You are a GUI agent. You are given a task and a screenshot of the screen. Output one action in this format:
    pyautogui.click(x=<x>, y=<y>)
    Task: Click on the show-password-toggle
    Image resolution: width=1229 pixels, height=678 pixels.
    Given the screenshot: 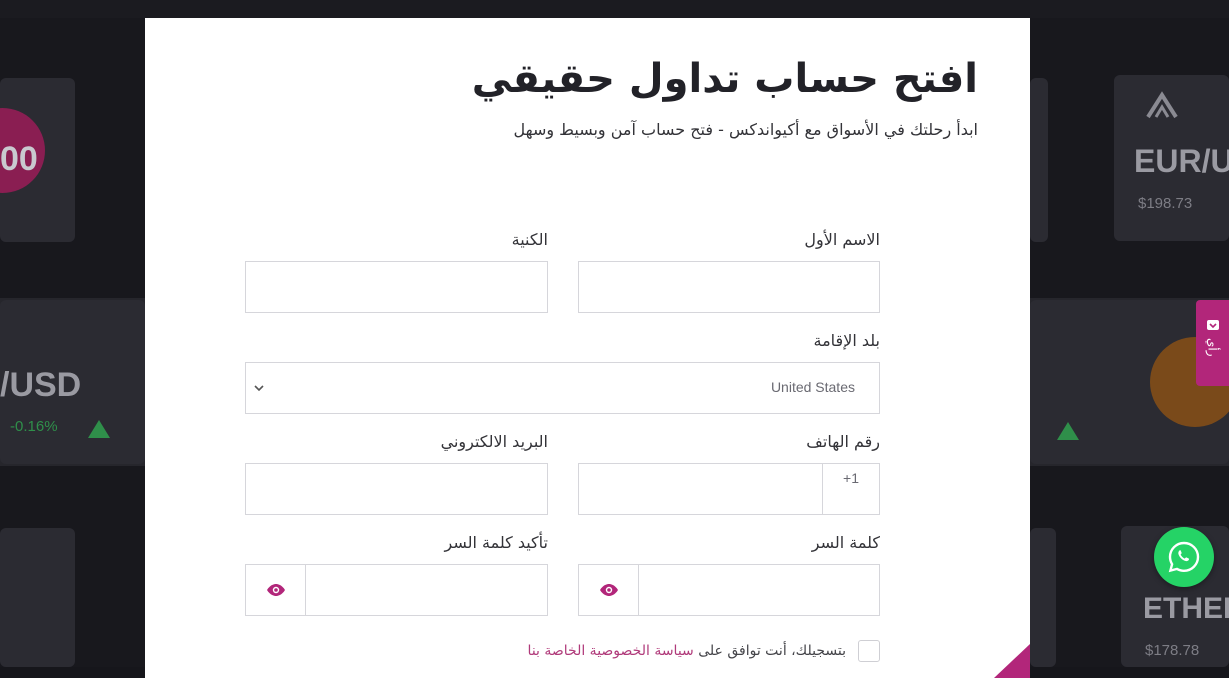 What is the action you would take?
    pyautogui.click(x=609, y=590)
    